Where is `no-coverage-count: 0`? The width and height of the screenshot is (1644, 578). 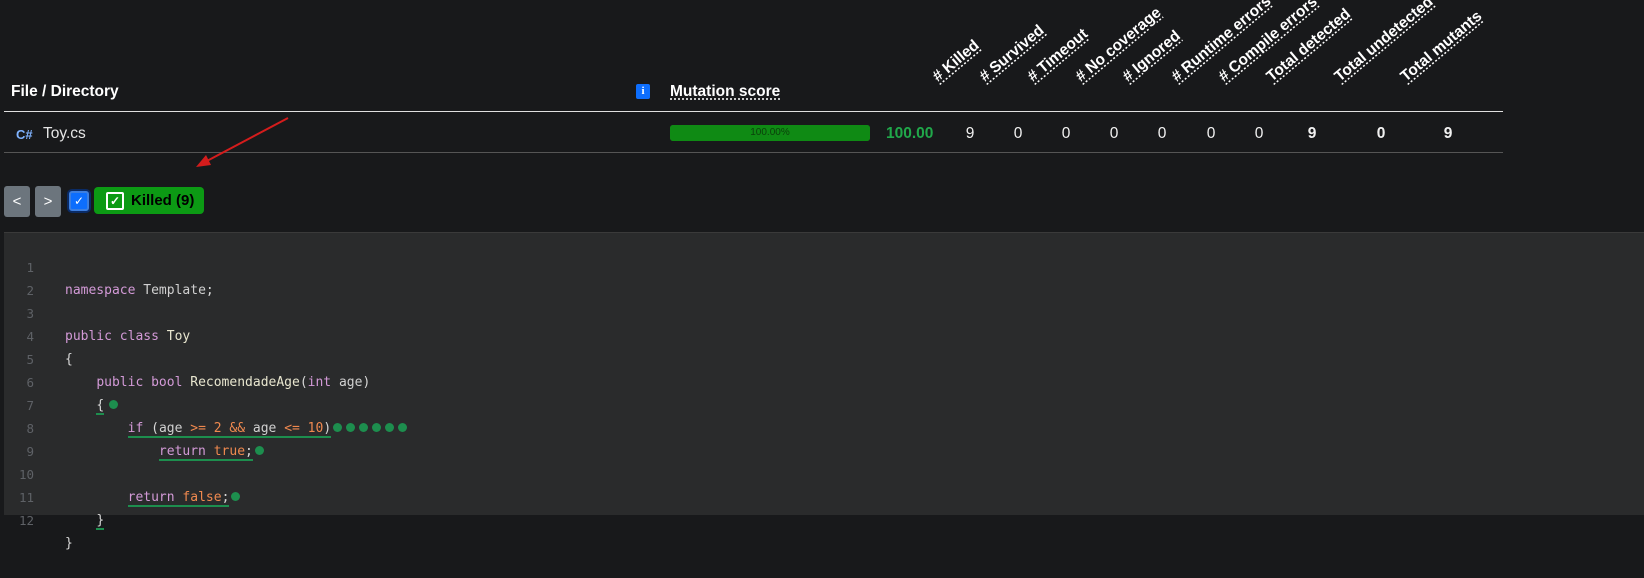
no-coverage-count: 0 is located at coordinates (1114, 133).